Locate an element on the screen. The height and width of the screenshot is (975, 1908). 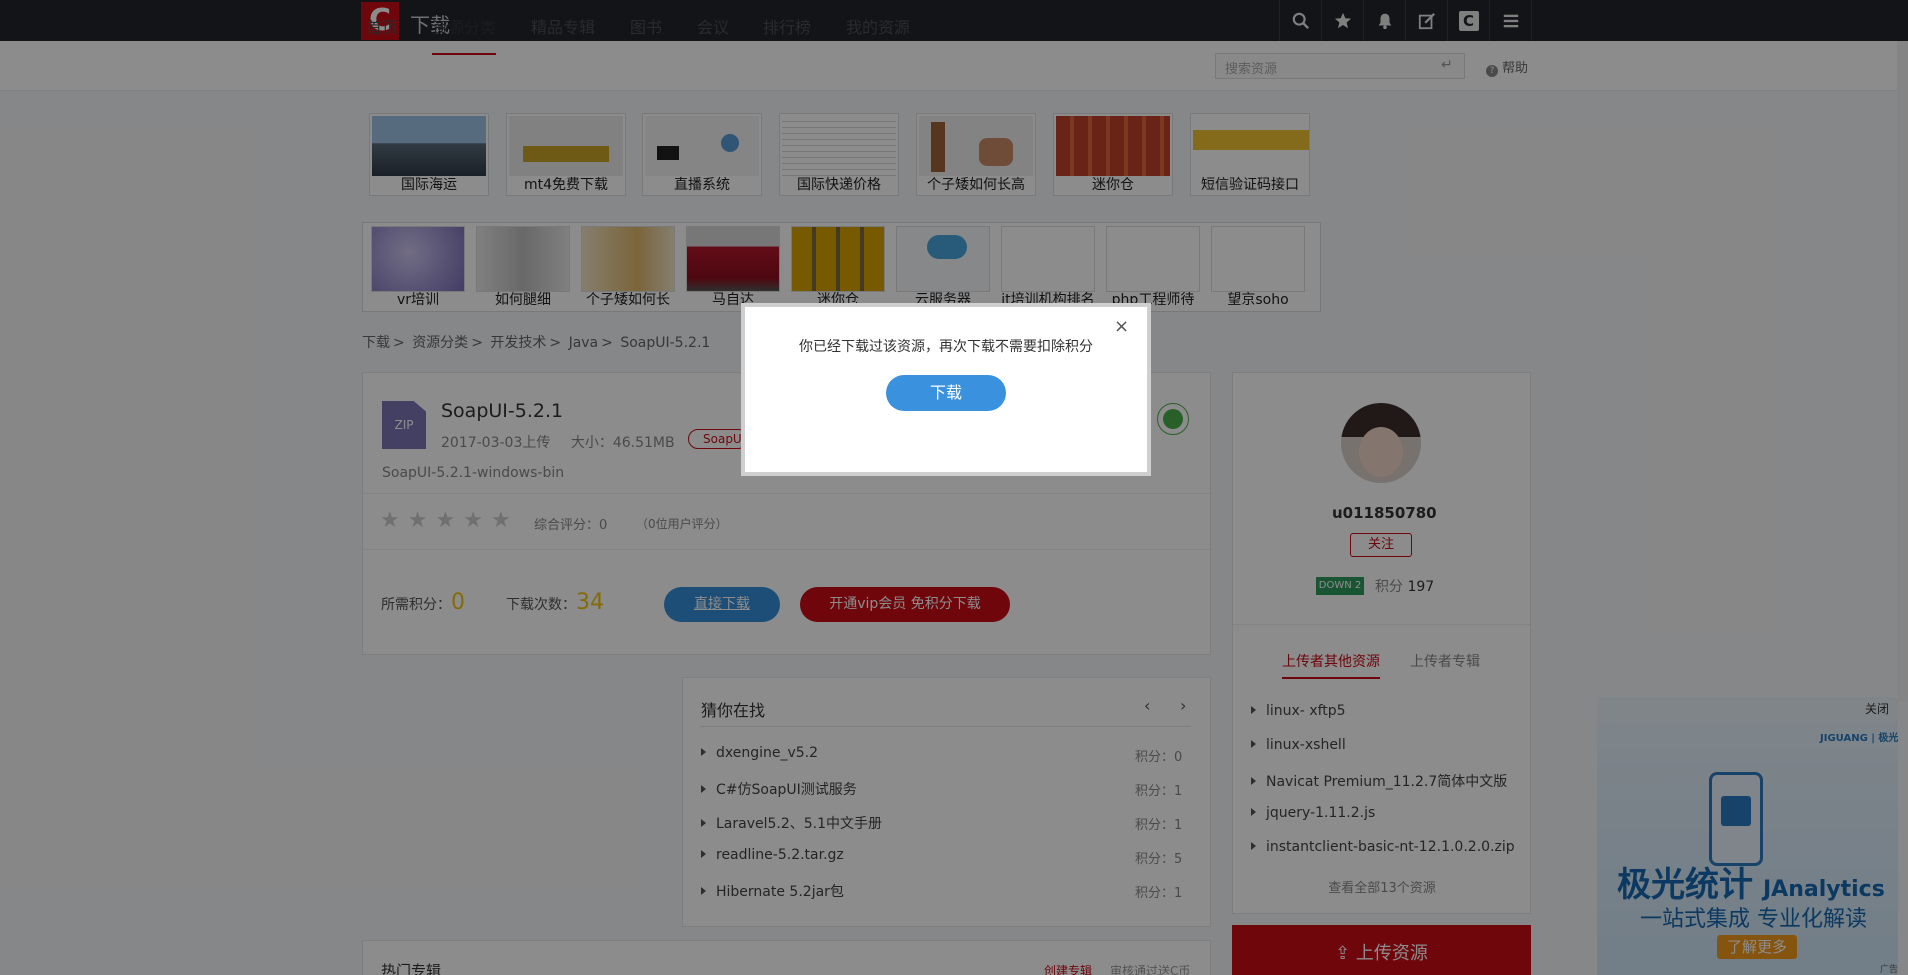
modal-message: 你已经下载过该资源，再次下载不需要扣除积分 is located at coordinates (946, 347).